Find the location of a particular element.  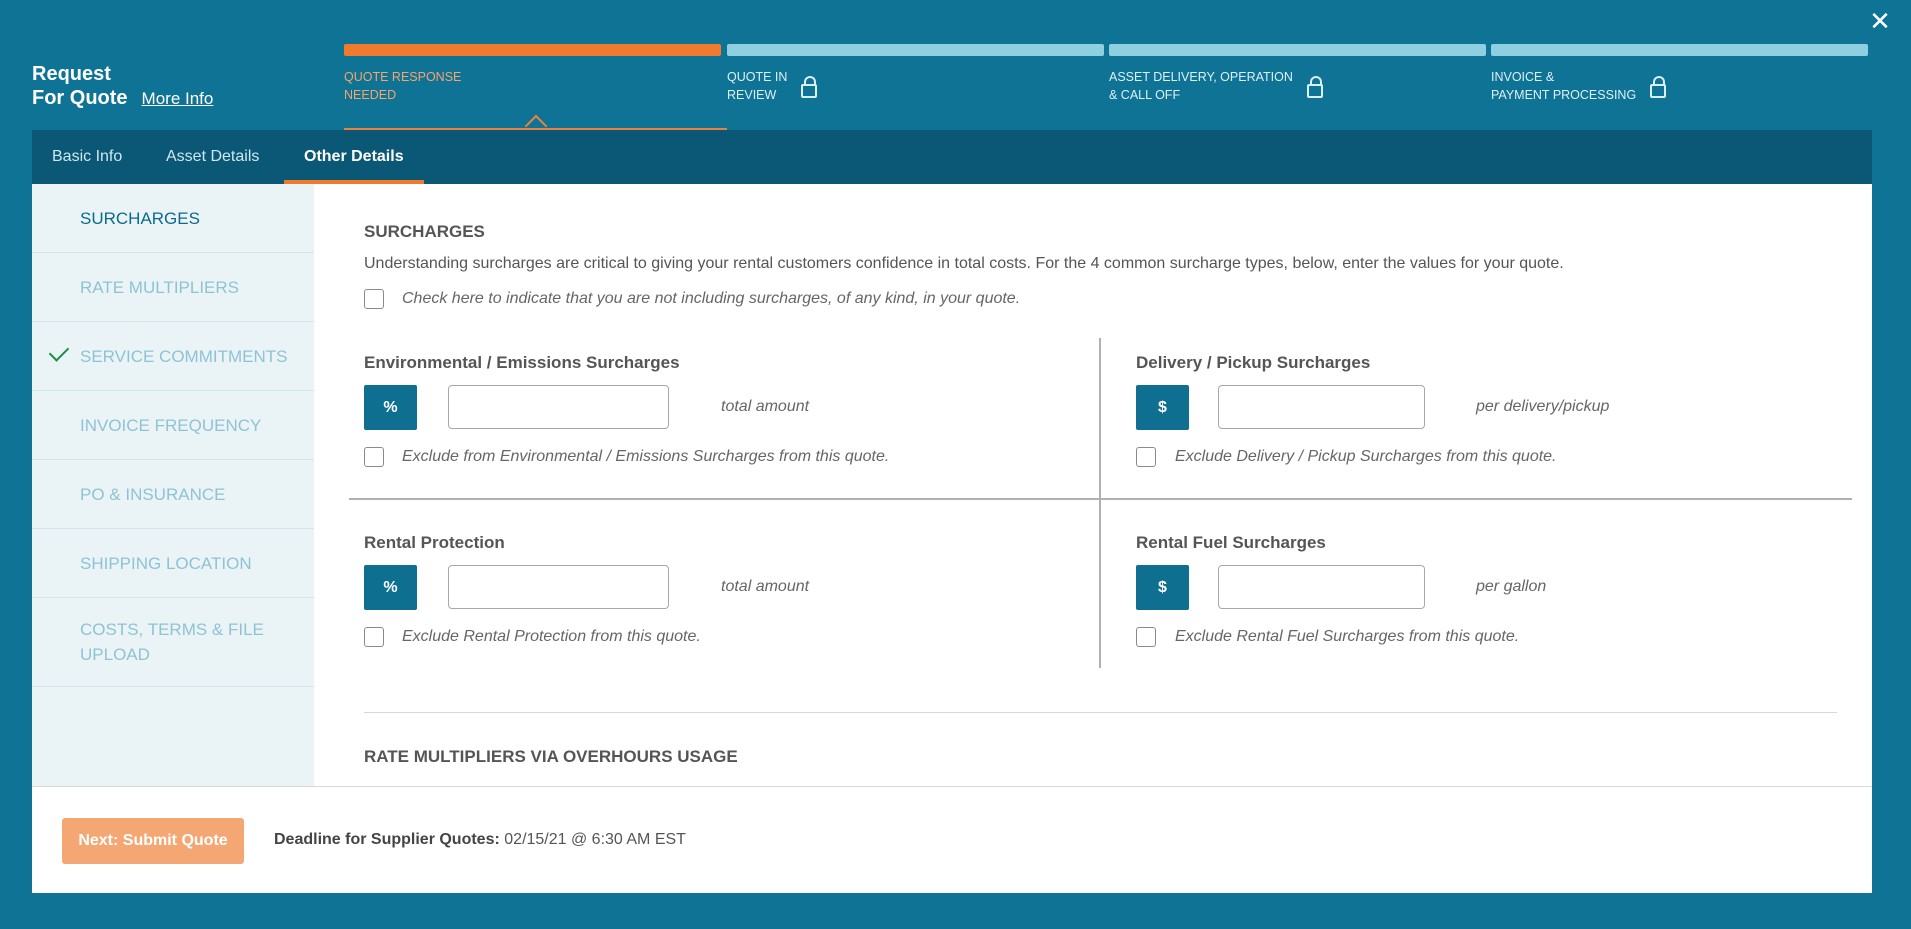

step-quote-review: QUOTE IN REVIEW is located at coordinates (915, 87).